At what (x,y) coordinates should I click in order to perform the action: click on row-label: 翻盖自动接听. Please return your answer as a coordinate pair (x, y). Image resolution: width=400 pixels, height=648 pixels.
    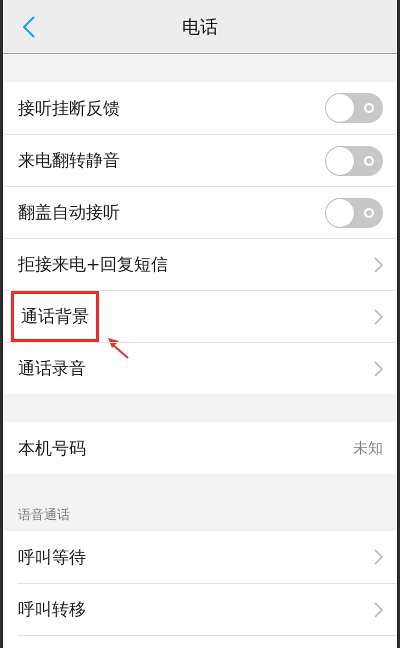
    Looking at the image, I should click on (69, 213).